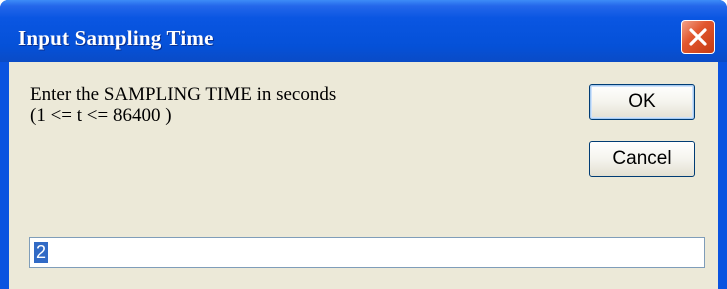 The height and width of the screenshot is (289, 727). Describe the element at coordinates (116, 38) in the screenshot. I see `window-title: Input Sampling Time` at that location.